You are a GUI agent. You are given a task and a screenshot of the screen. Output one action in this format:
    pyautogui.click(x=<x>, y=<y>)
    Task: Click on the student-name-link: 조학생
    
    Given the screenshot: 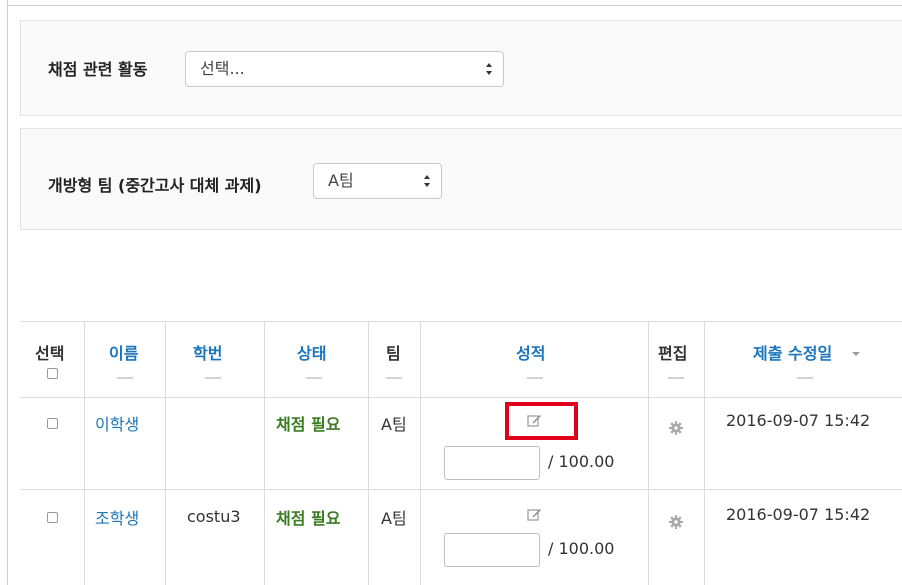 What is the action you would take?
    pyautogui.click(x=117, y=517)
    